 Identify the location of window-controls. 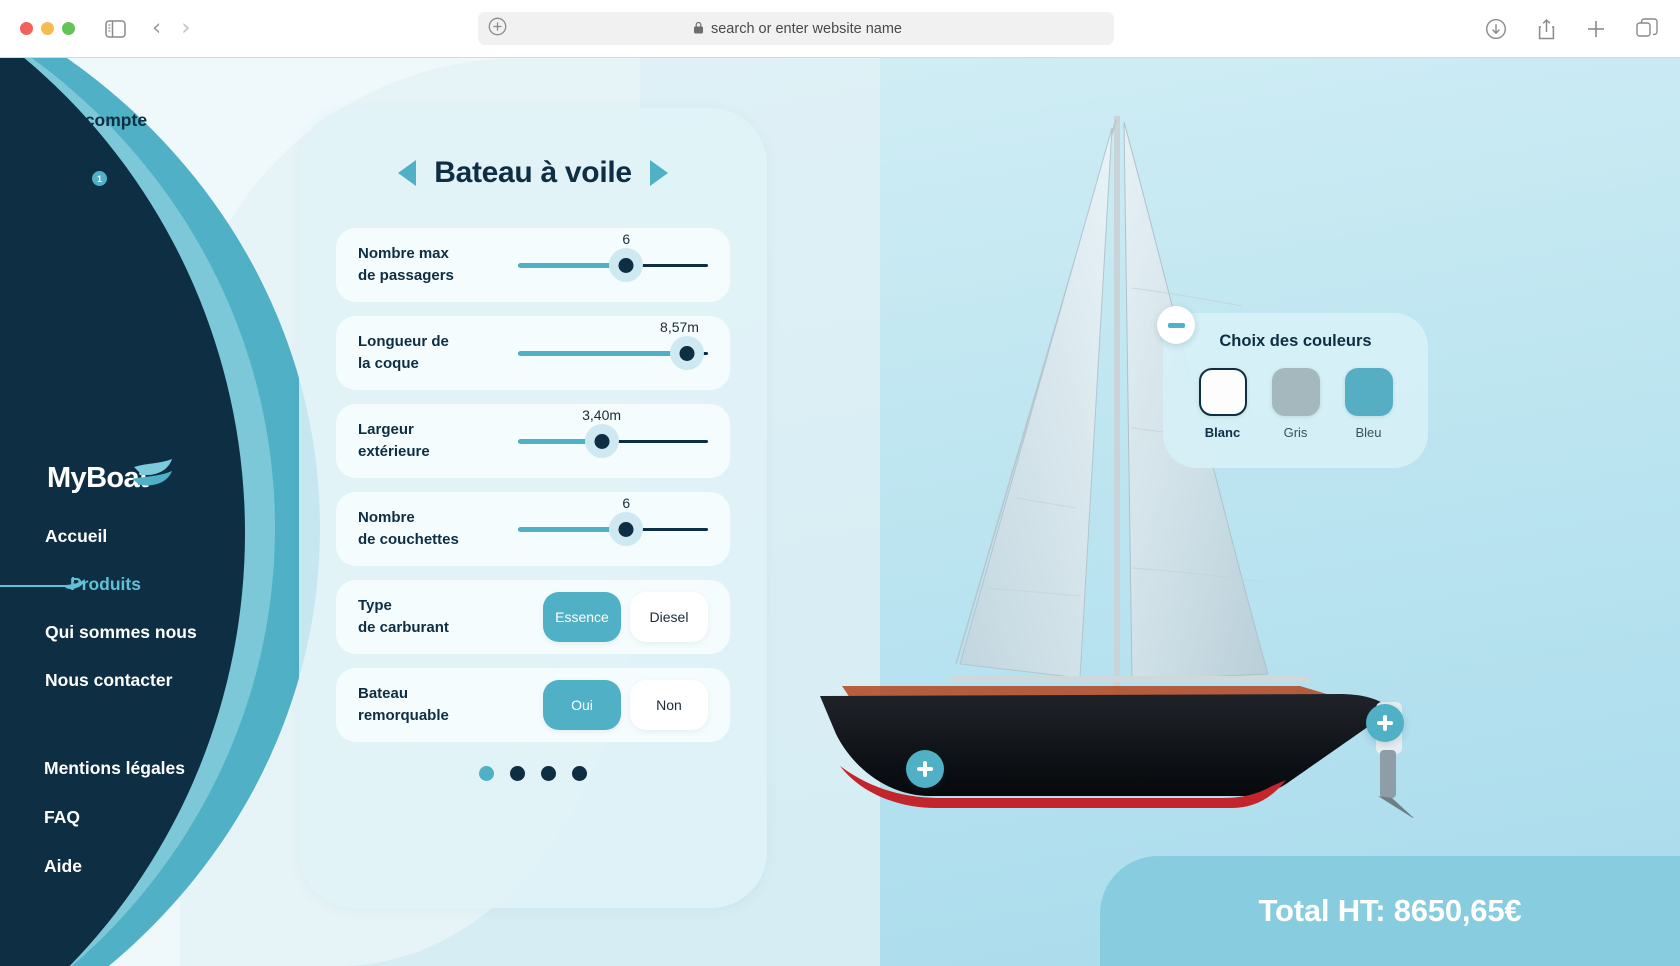
(47, 28).